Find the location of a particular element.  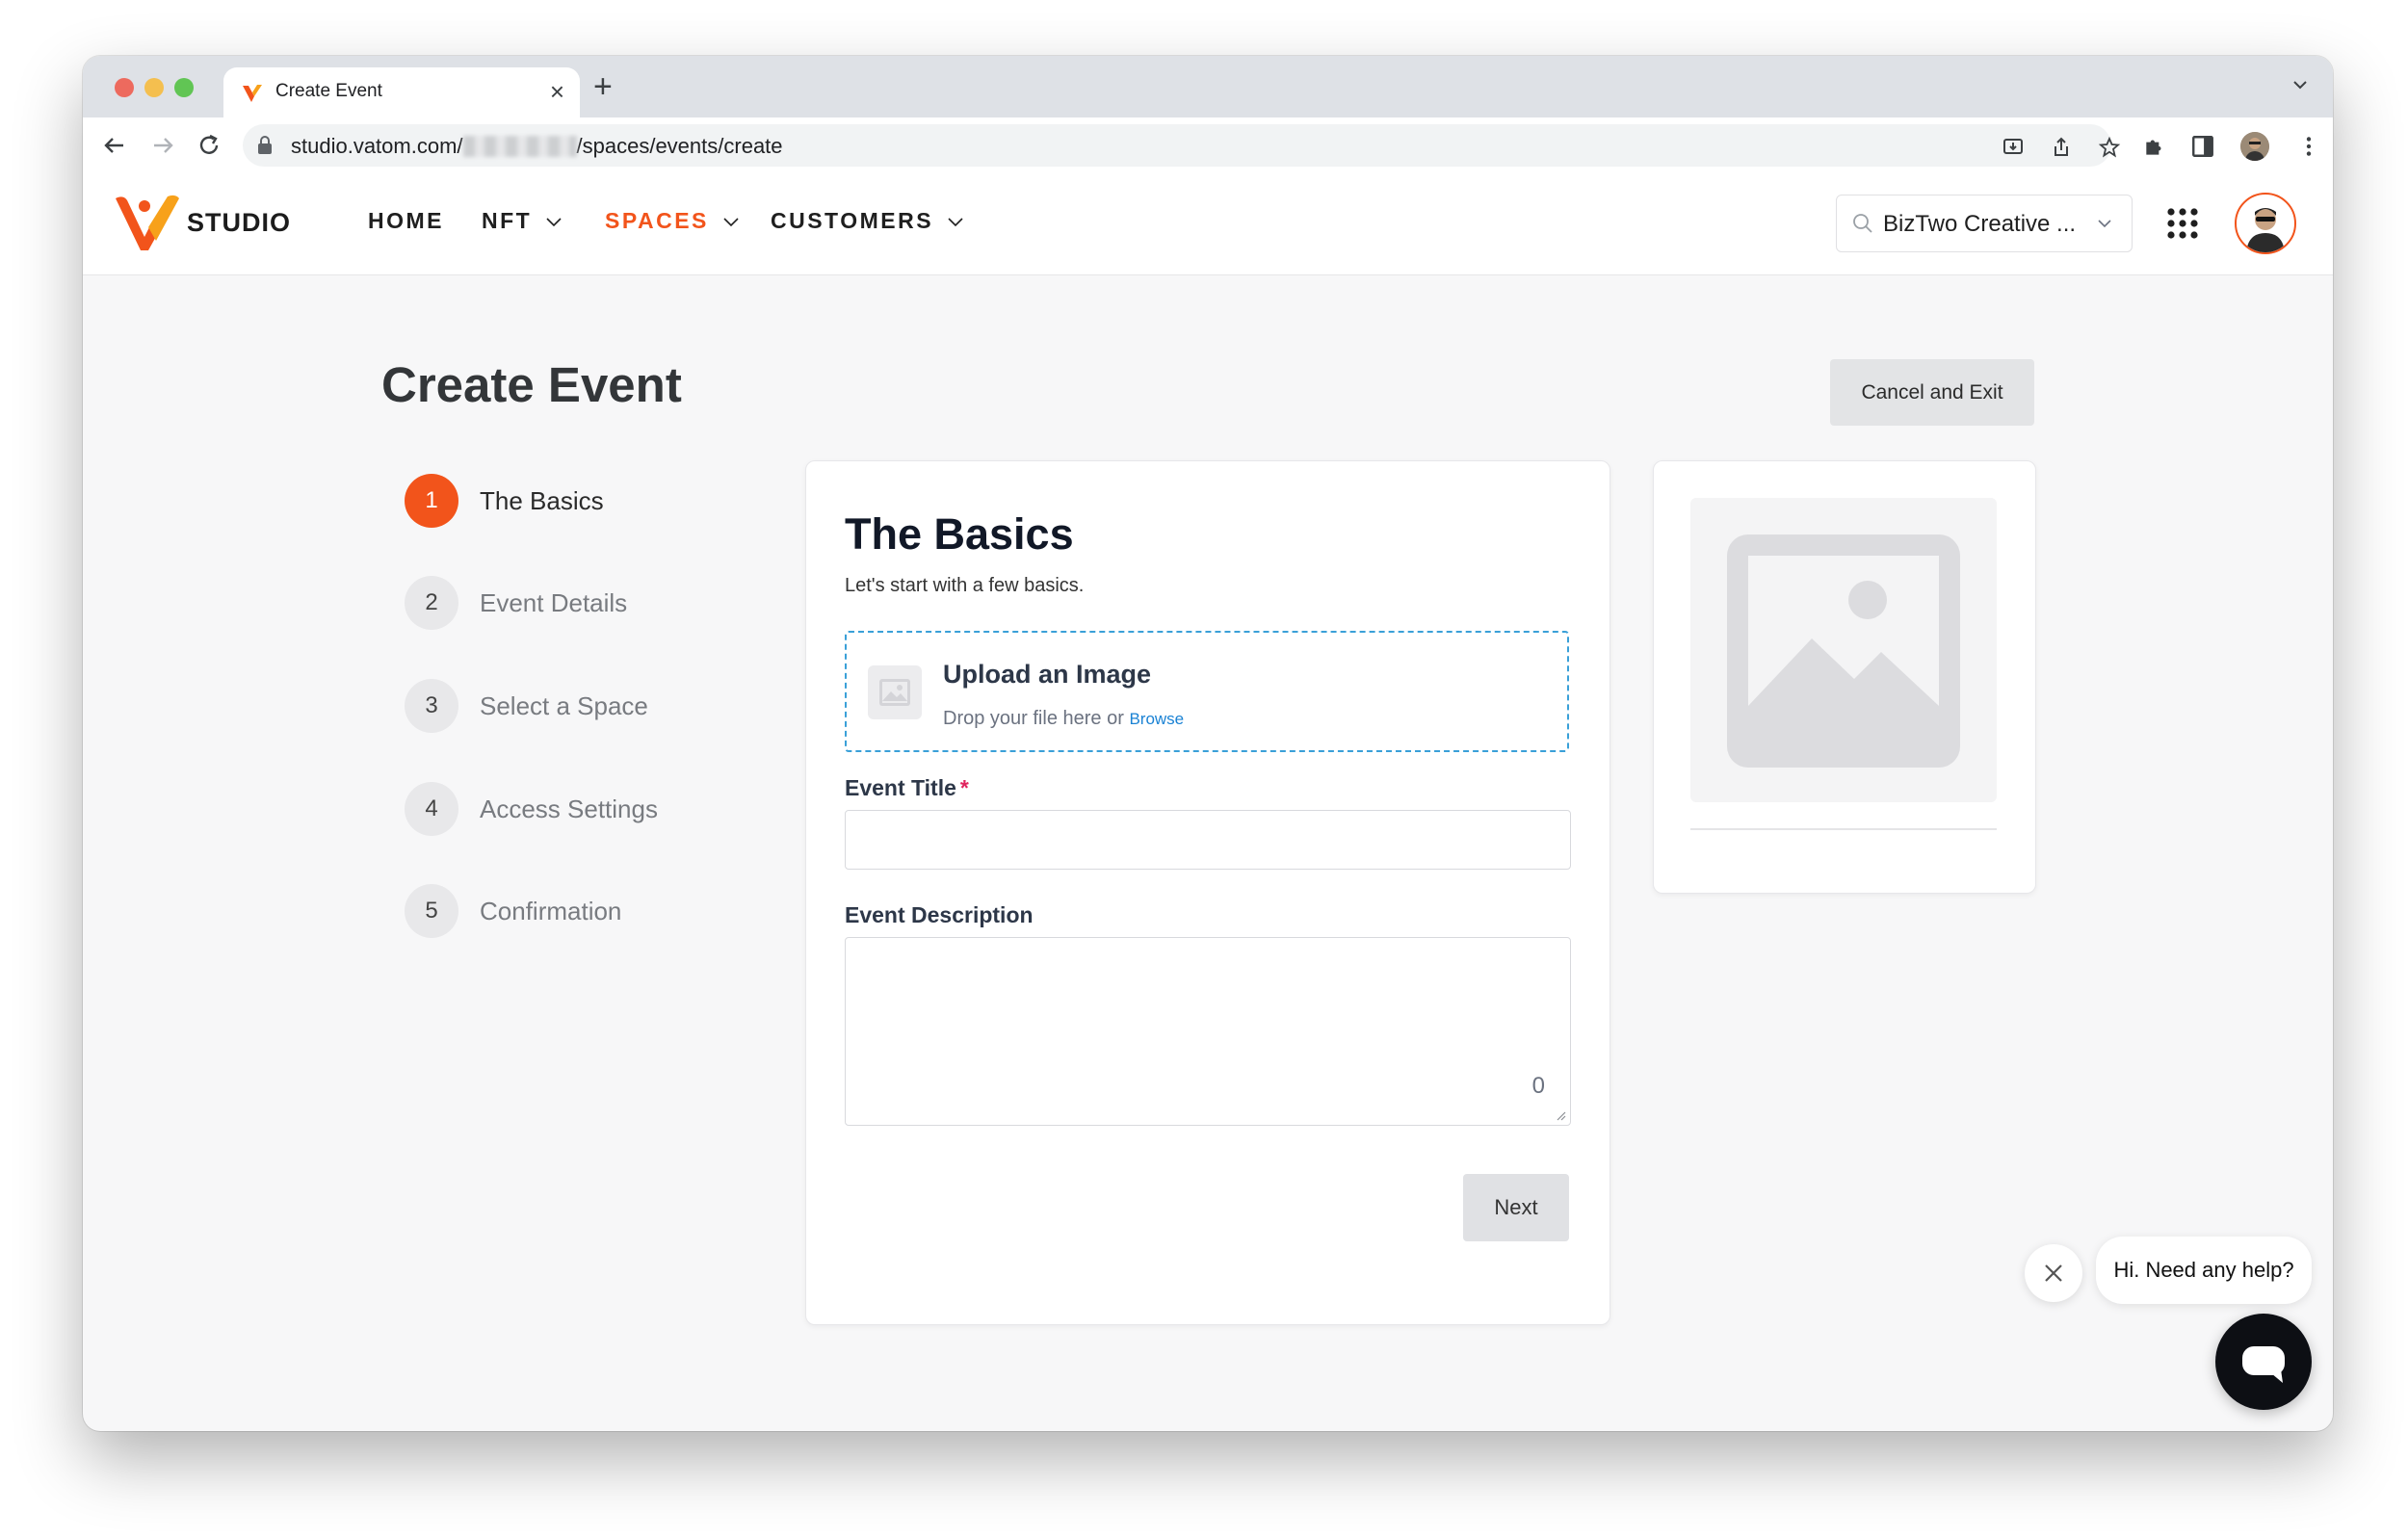

preview-divider is located at coordinates (1843, 829).